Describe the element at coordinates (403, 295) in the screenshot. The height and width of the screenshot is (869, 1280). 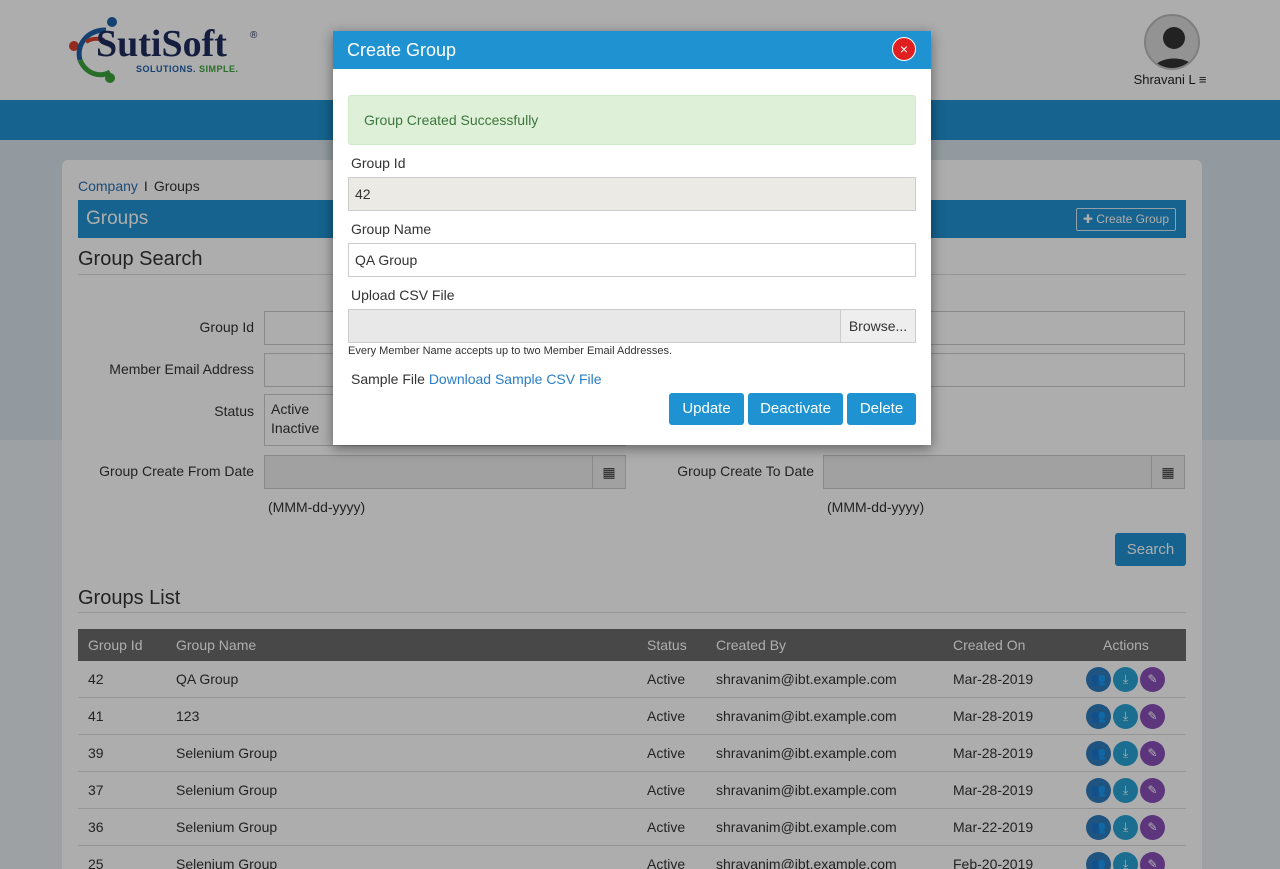
I see `upload-csv-label: Upload CSV File` at that location.